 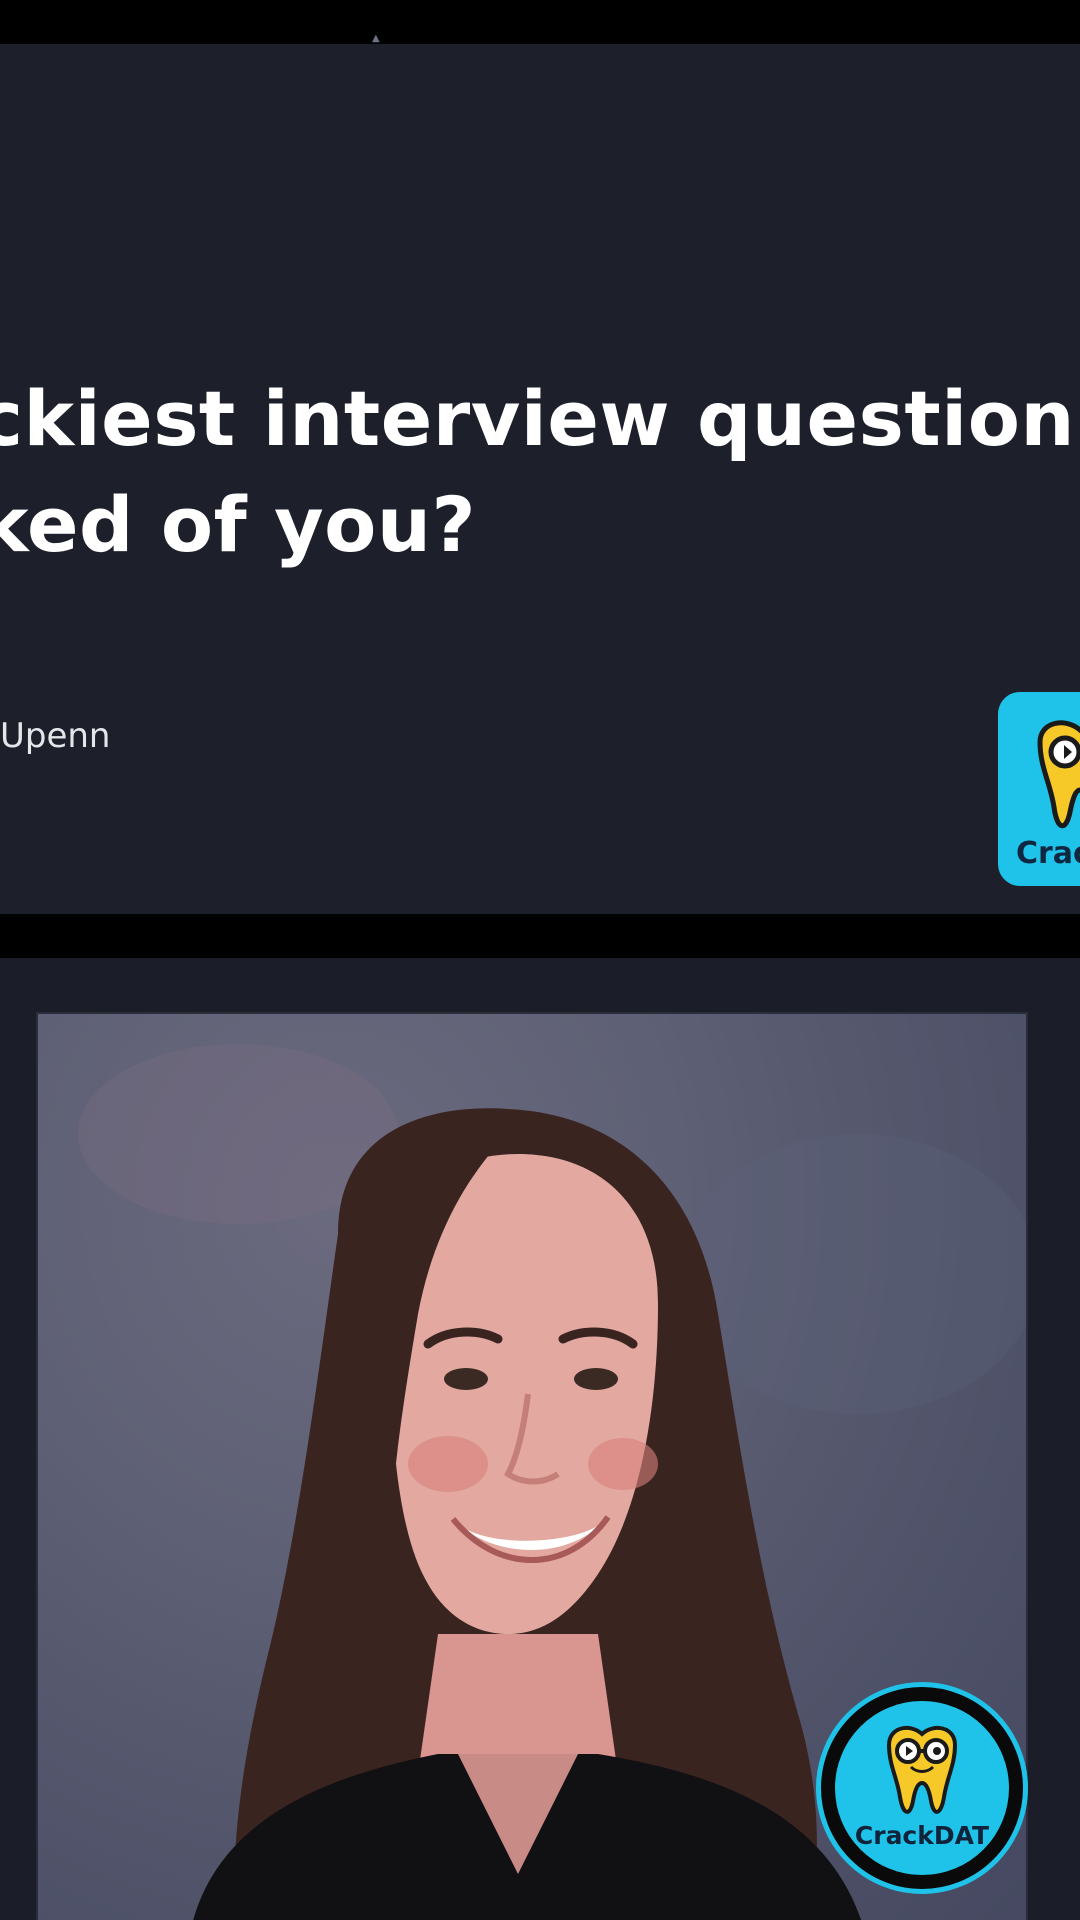 What do you see at coordinates (376, 38) in the screenshot?
I see `chevron-up-icon: ▲` at bounding box center [376, 38].